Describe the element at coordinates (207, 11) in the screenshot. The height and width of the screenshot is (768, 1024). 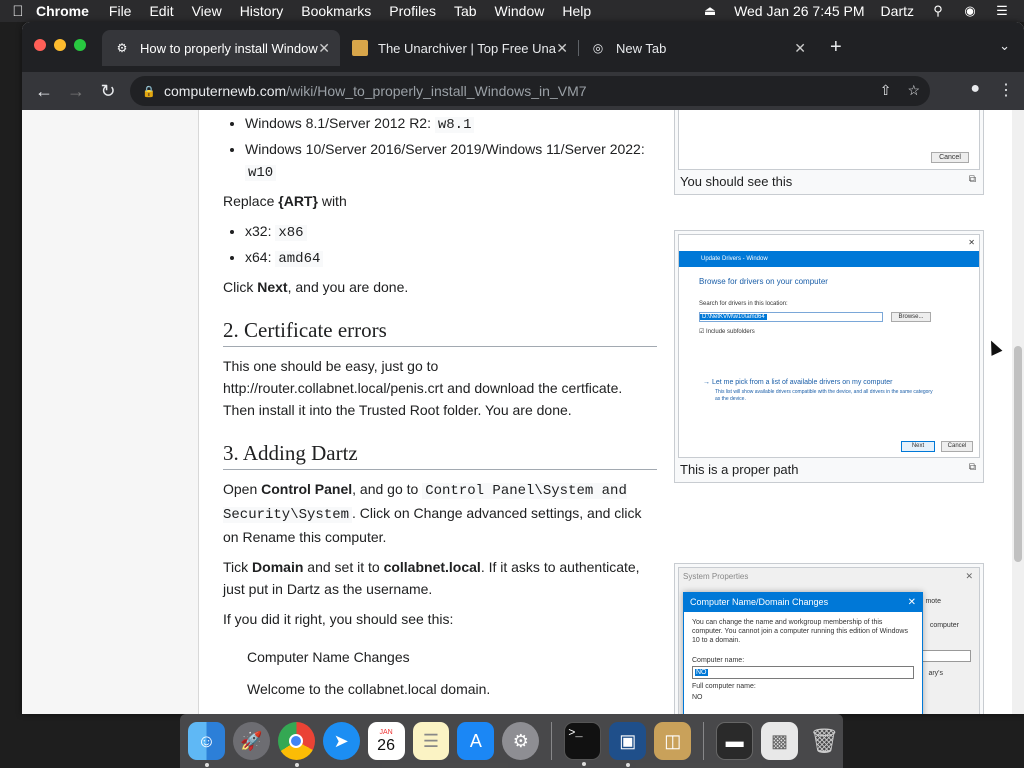
I see `menu-view: View` at that location.